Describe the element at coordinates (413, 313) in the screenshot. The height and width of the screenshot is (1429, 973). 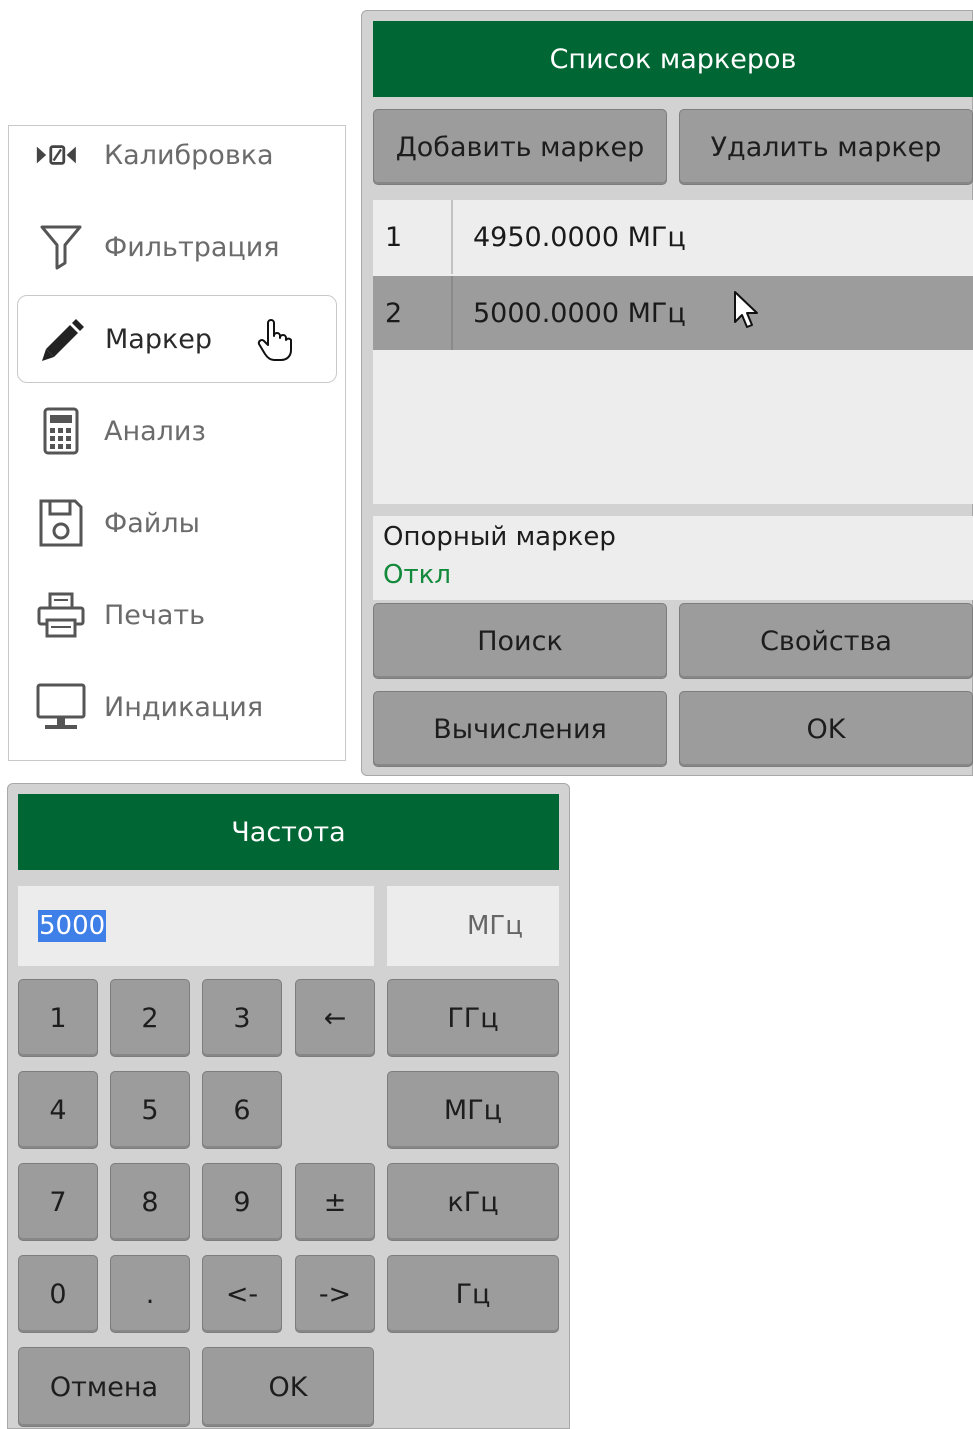
I see `marker-number: 2` at that location.